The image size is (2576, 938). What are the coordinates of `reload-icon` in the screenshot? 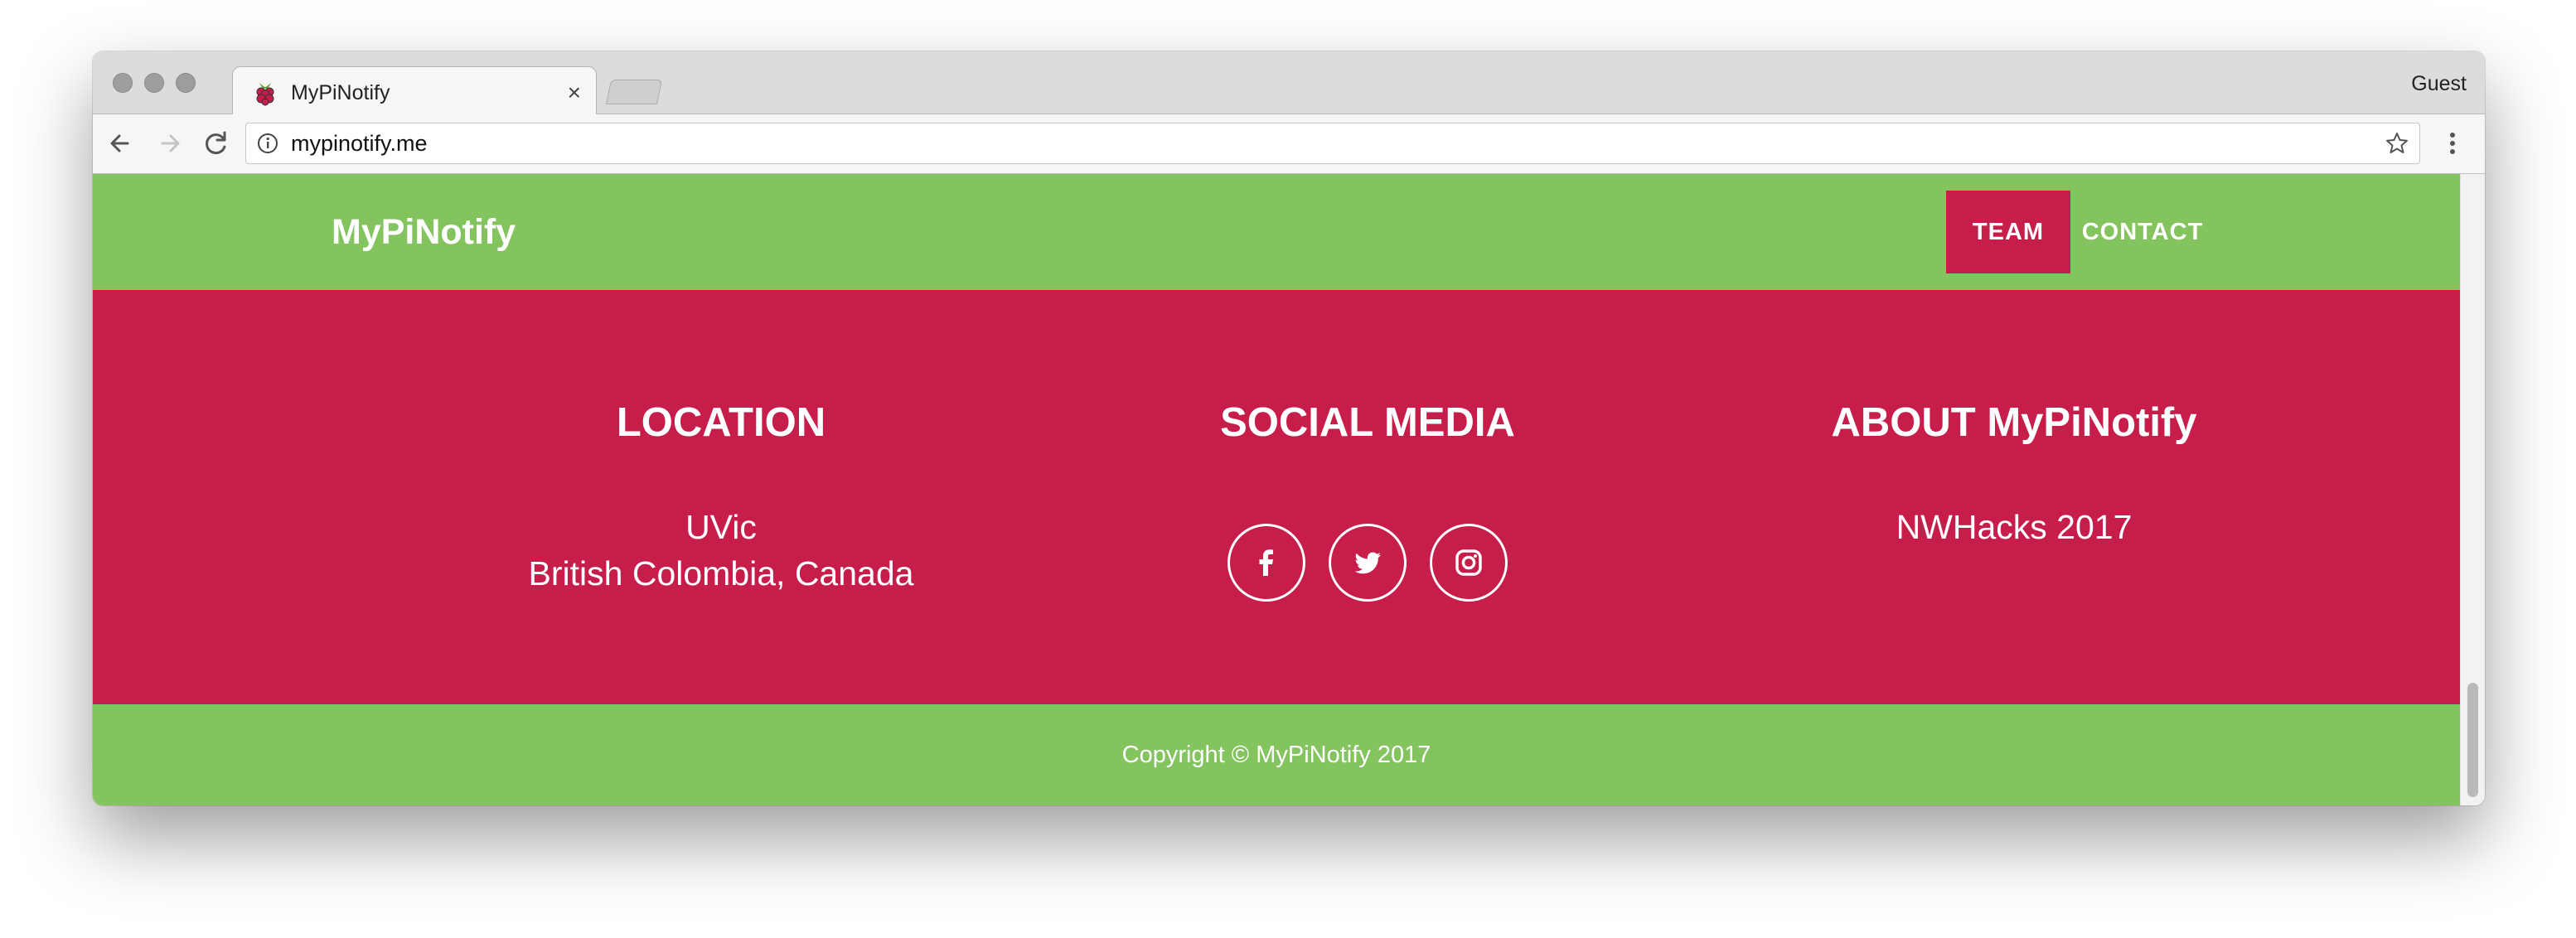 It's located at (216, 143).